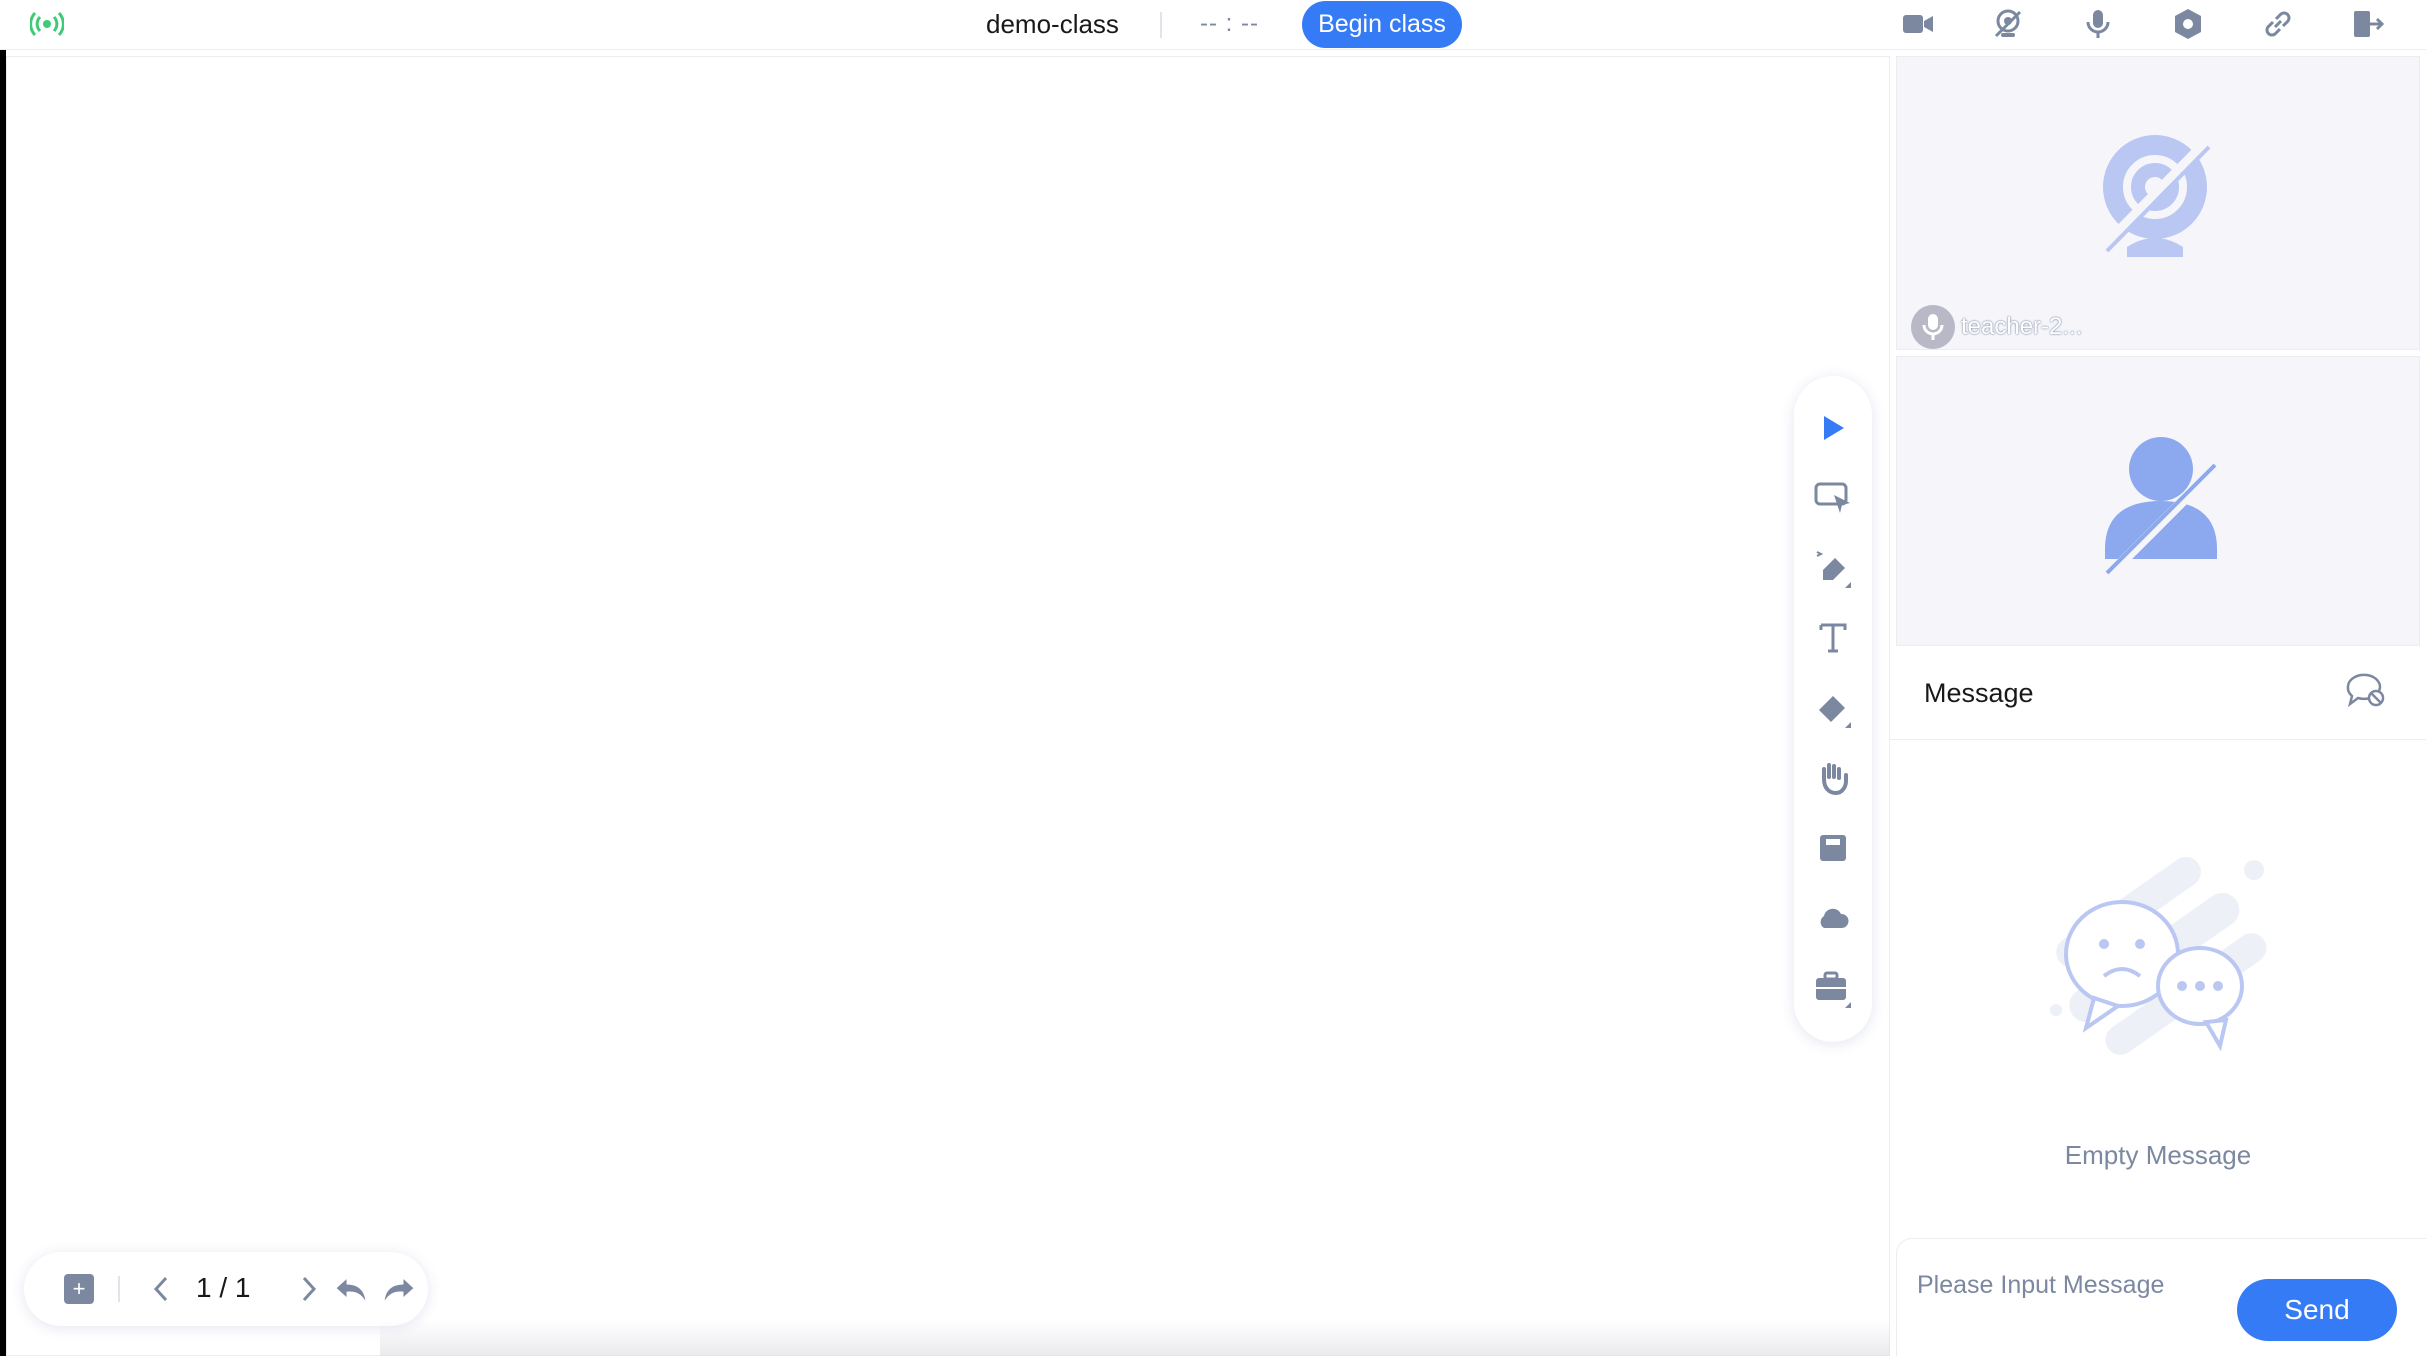 Image resolution: width=2426 pixels, height=1356 pixels. What do you see at coordinates (2067, 1285) in the screenshot?
I see `message-input` at bounding box center [2067, 1285].